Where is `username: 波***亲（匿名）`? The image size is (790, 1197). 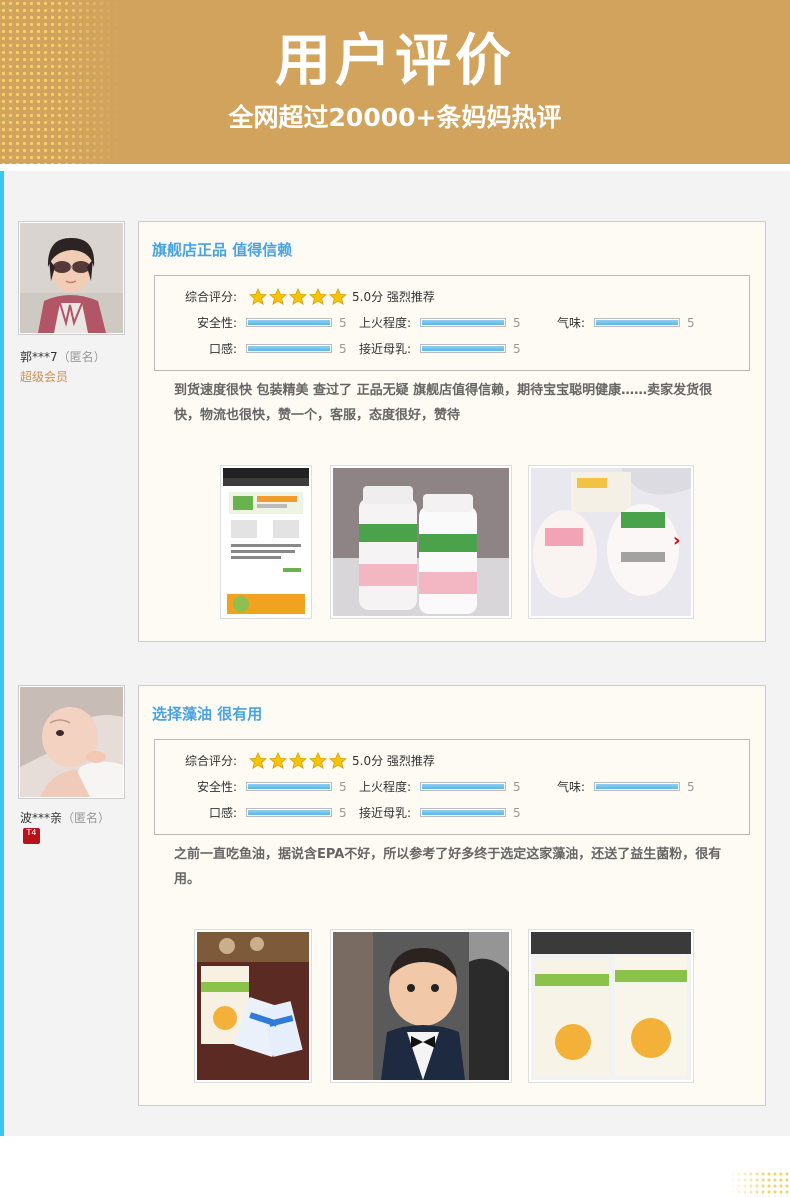
username: 波***亲（匿名） is located at coordinates (65, 818).